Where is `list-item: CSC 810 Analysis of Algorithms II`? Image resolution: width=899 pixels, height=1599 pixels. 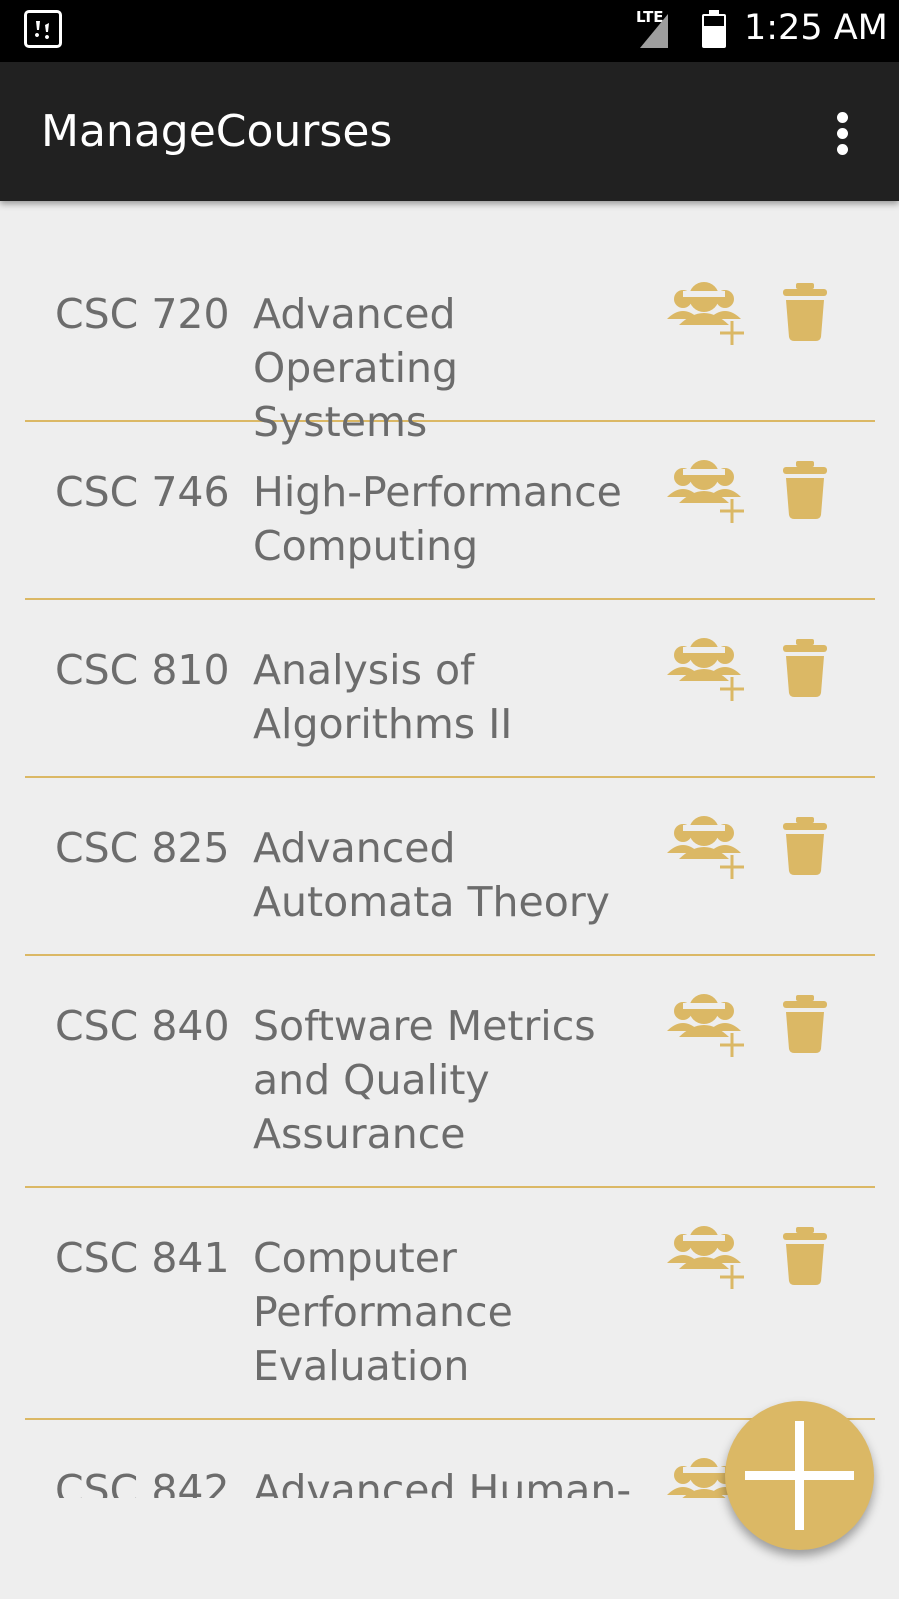 list-item: CSC 810 Analysis of Algorithms II is located at coordinates (450, 708).